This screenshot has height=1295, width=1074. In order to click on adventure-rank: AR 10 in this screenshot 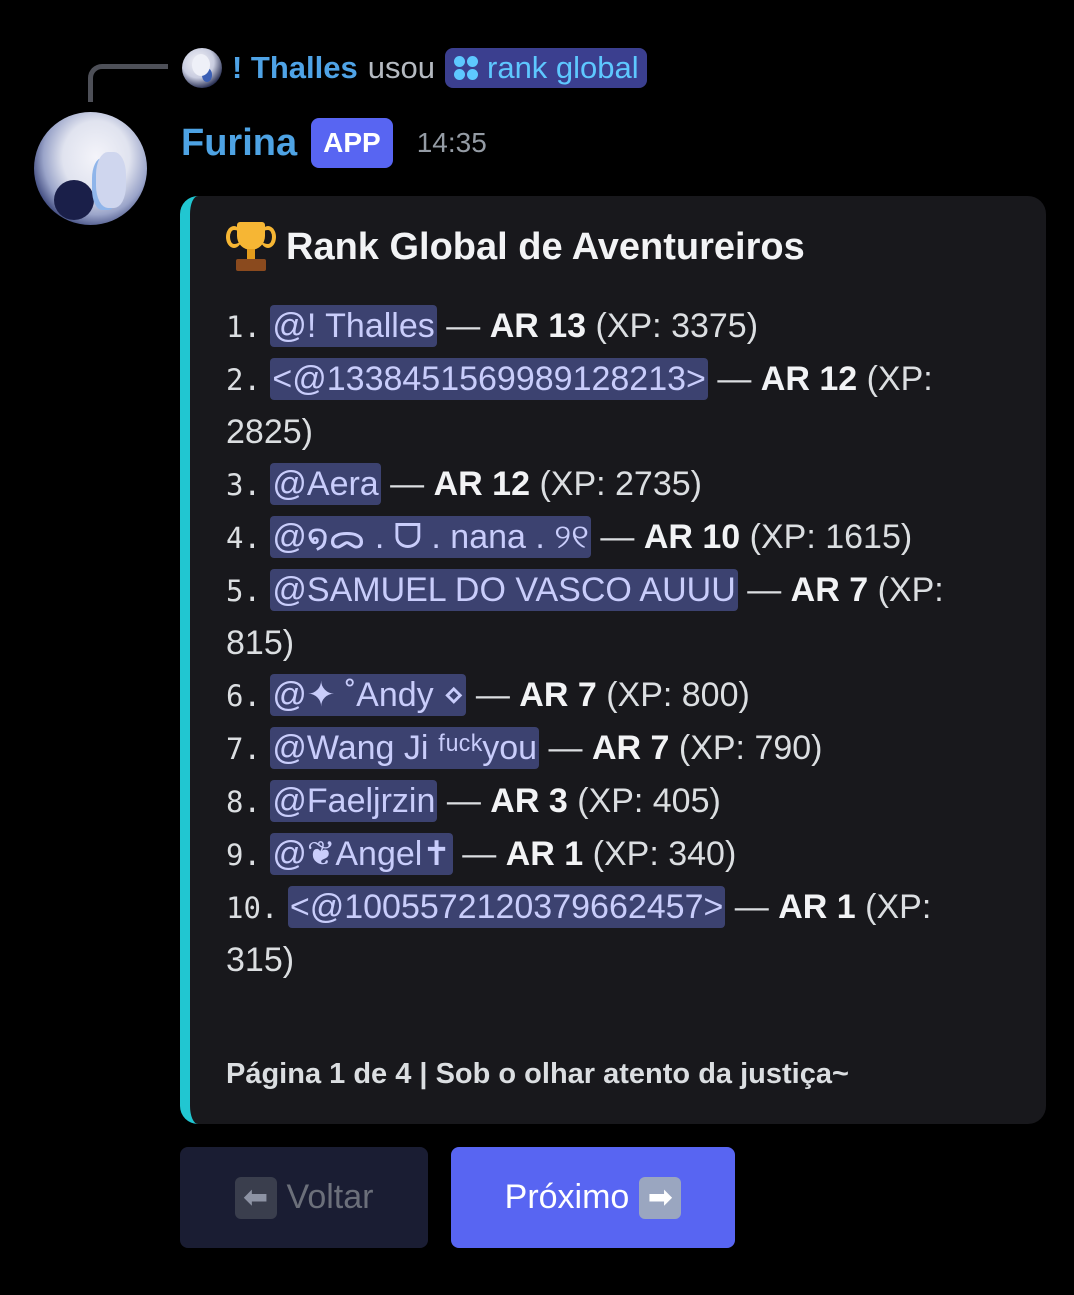, I will do `click(692, 537)`.